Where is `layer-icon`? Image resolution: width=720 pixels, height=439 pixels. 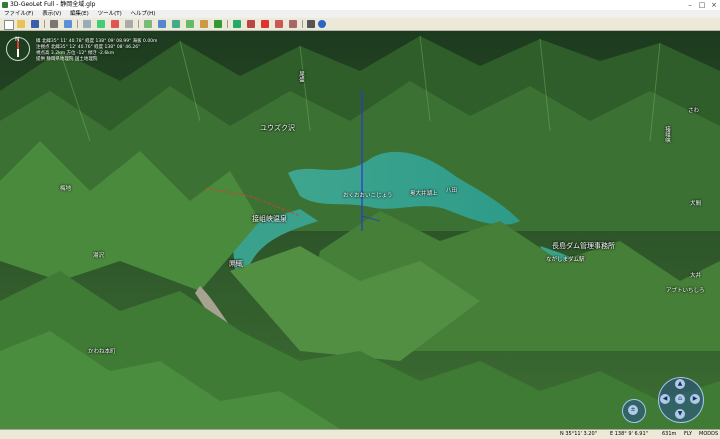
layer-icon is located at coordinates (129, 24).